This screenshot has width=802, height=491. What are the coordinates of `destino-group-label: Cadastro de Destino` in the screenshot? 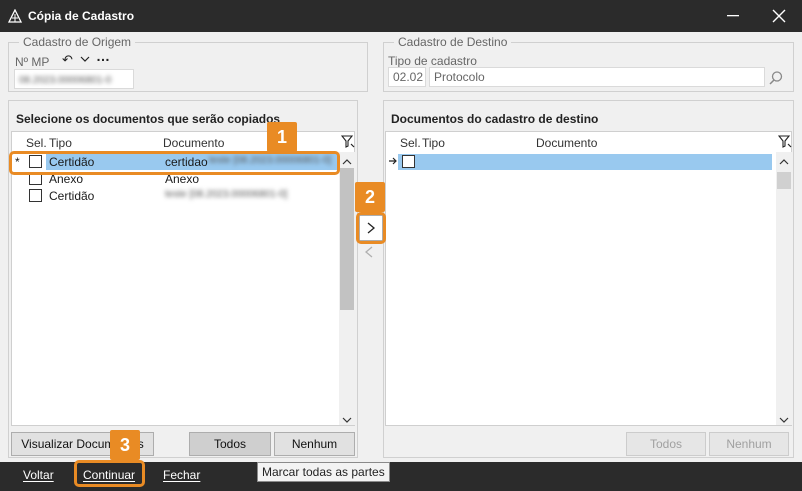 It's located at (453, 42).